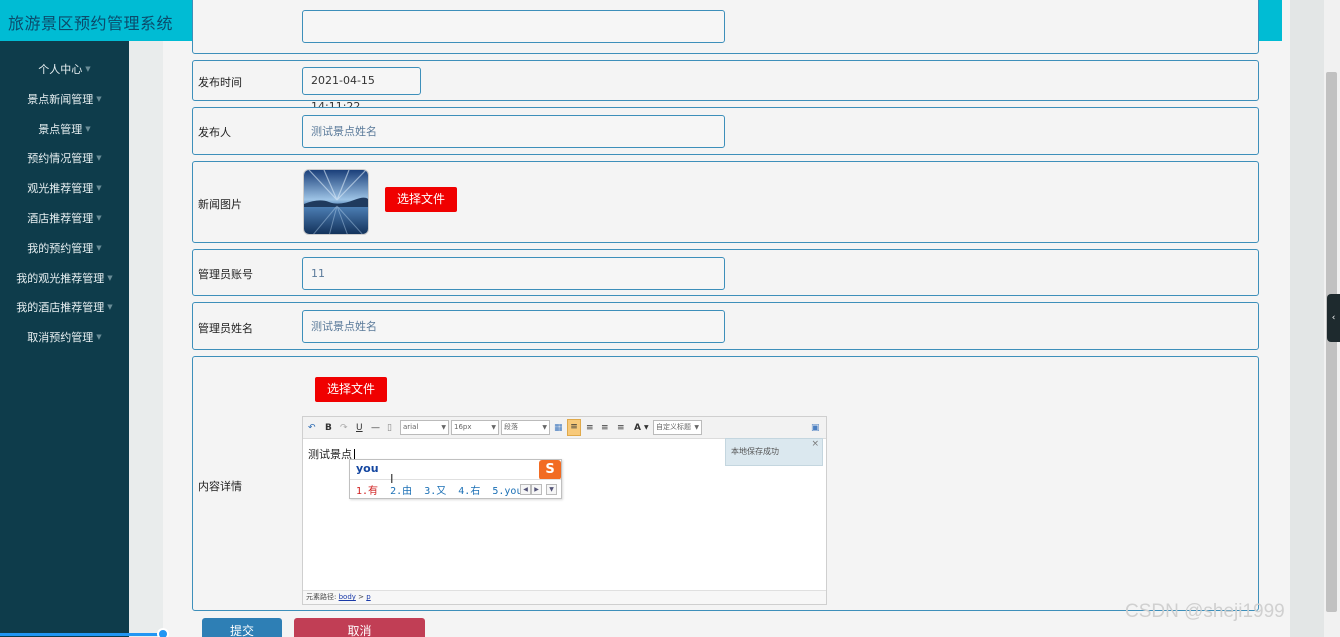 The width and height of the screenshot is (1340, 637). What do you see at coordinates (605, 428) in the screenshot?
I see `align-right-icon: ≡` at bounding box center [605, 428].